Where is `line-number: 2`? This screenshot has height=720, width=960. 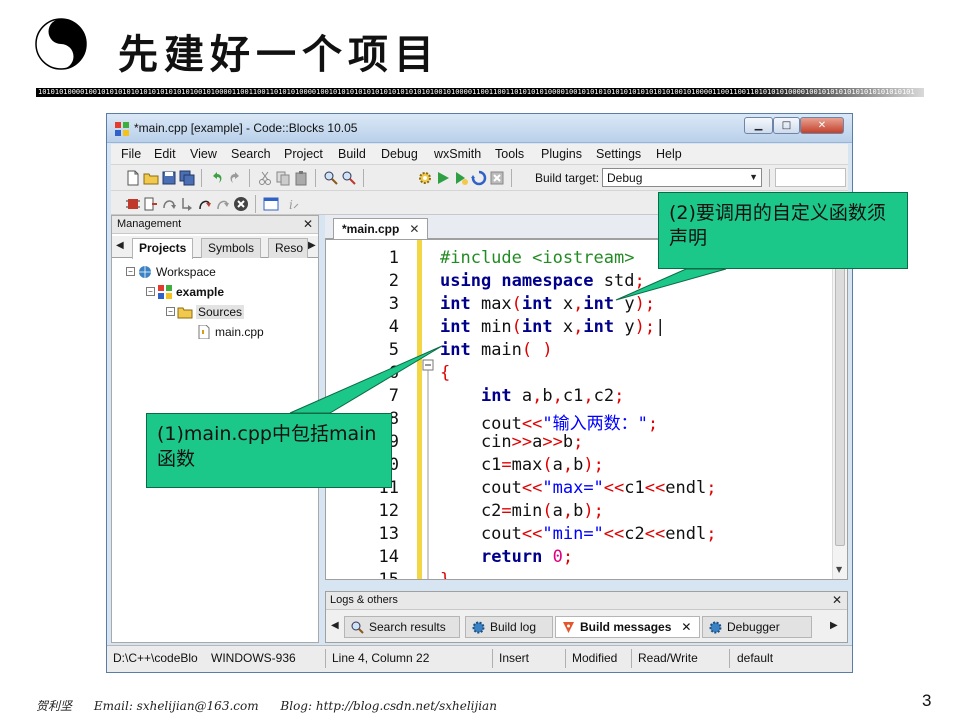 line-number: 2 is located at coordinates (393, 281).